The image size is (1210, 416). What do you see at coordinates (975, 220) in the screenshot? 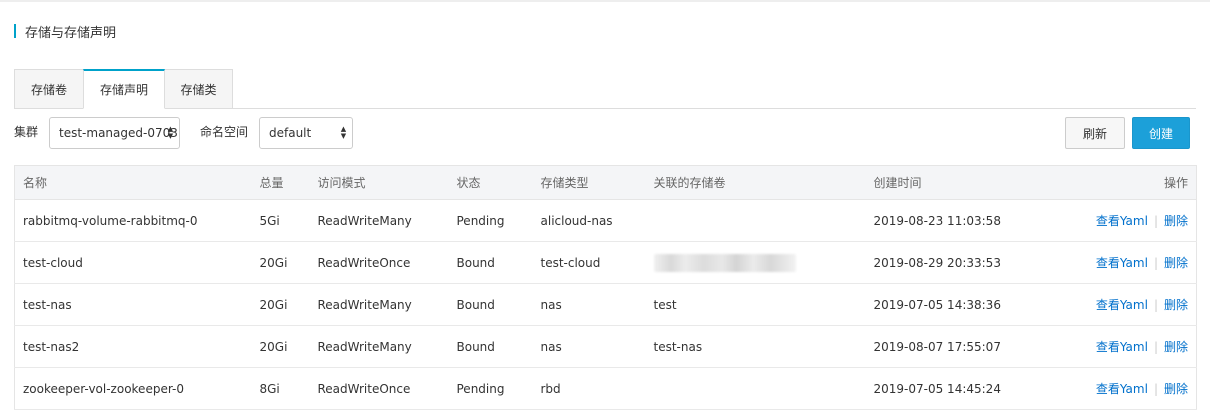
I see `cell-created: 2019-08-23 11:03:58` at bounding box center [975, 220].